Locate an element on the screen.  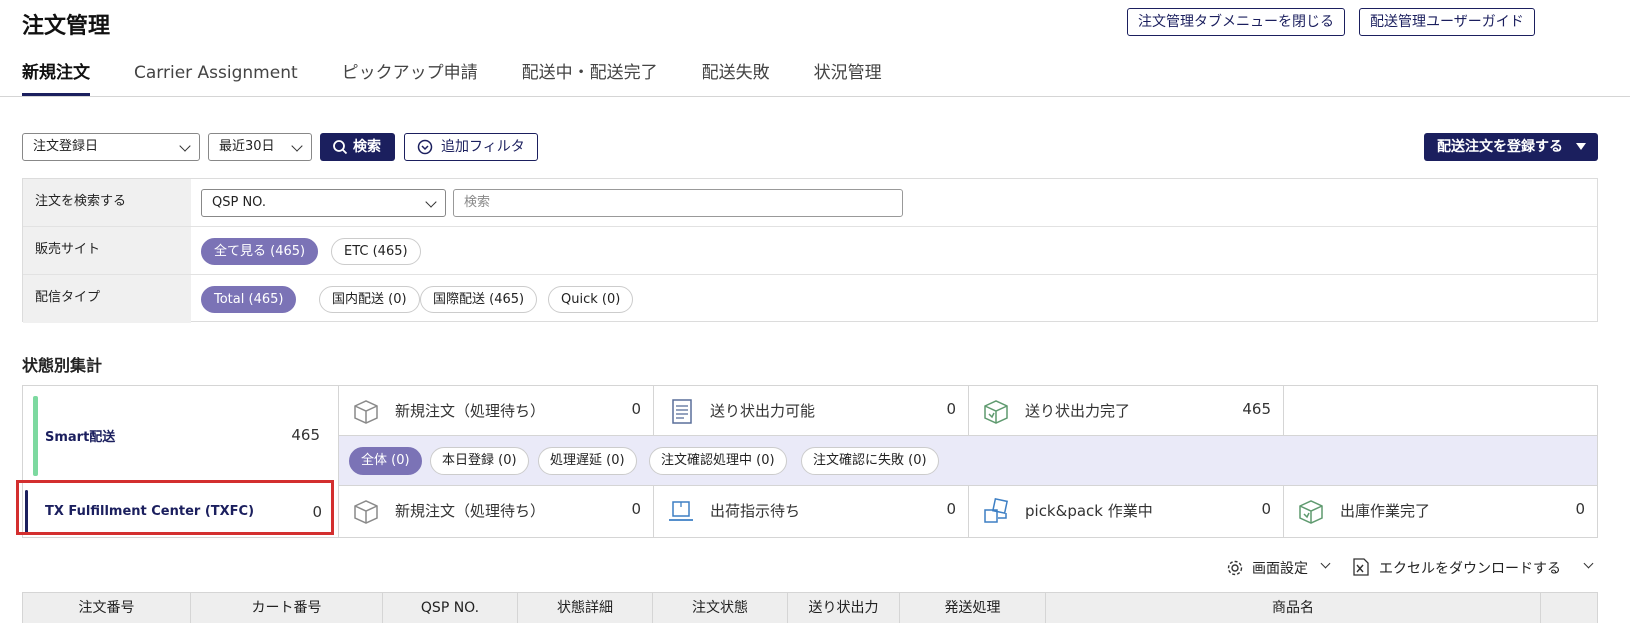
search-button: 検索 is located at coordinates (357, 147).